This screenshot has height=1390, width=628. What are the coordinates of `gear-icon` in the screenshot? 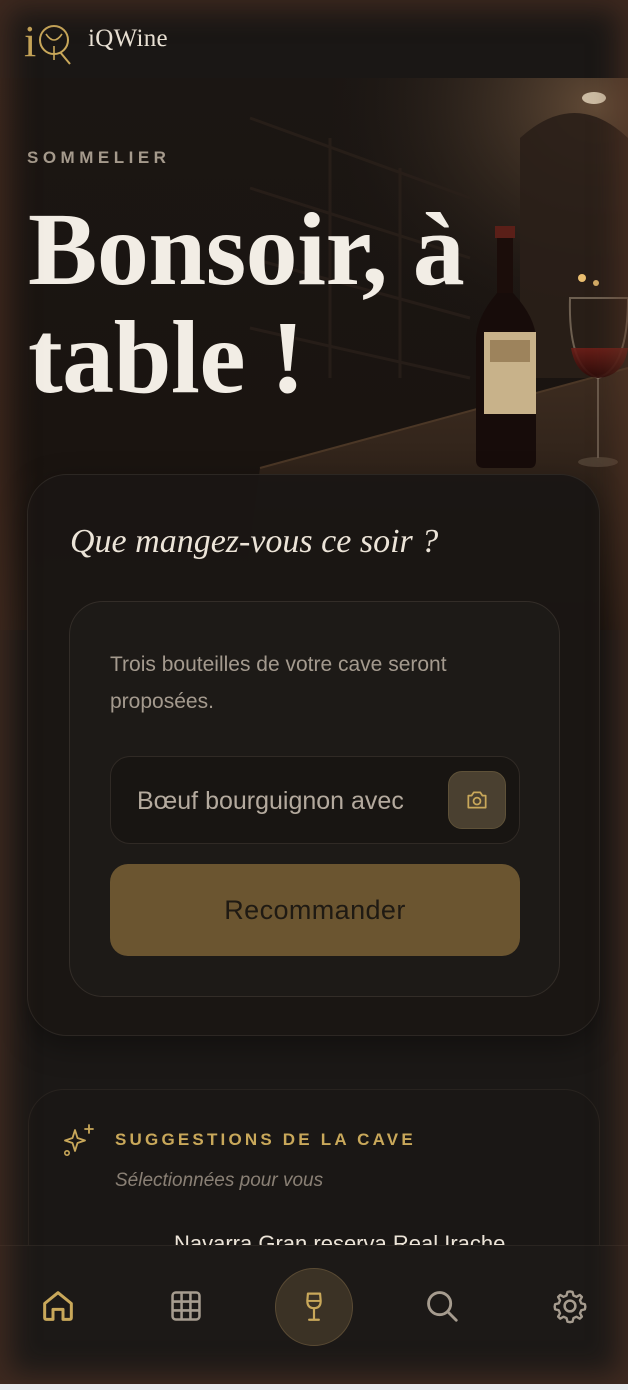 It's located at (570, 1307).